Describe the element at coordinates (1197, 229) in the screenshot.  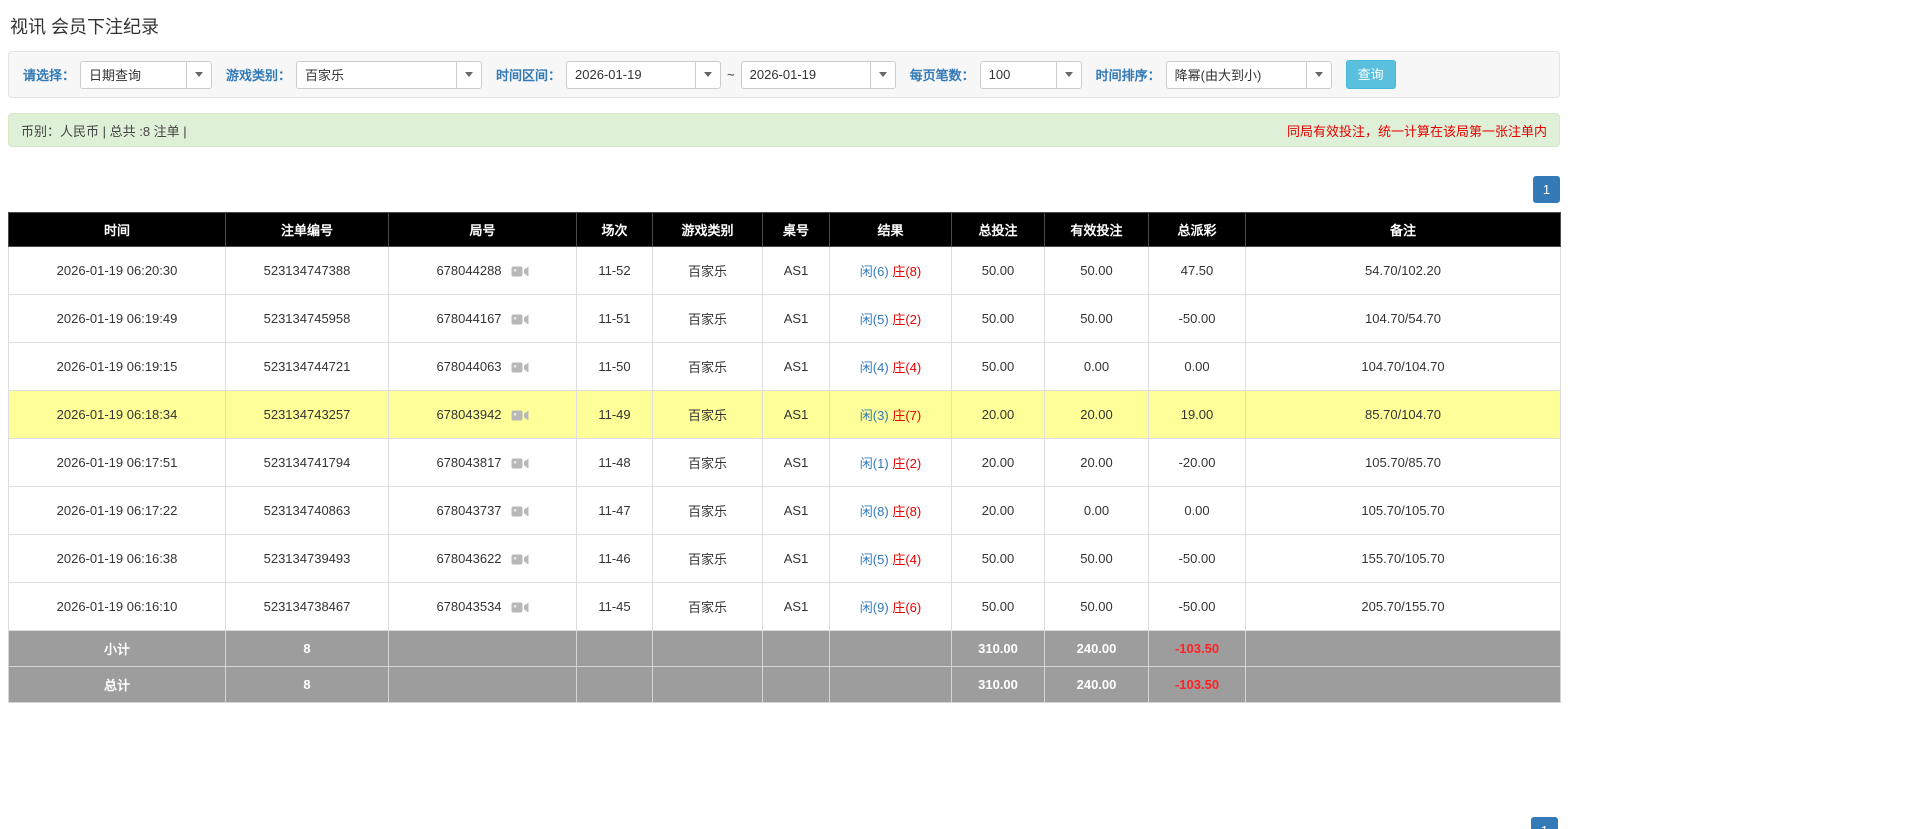
I see `column-header: 总派彩` at that location.